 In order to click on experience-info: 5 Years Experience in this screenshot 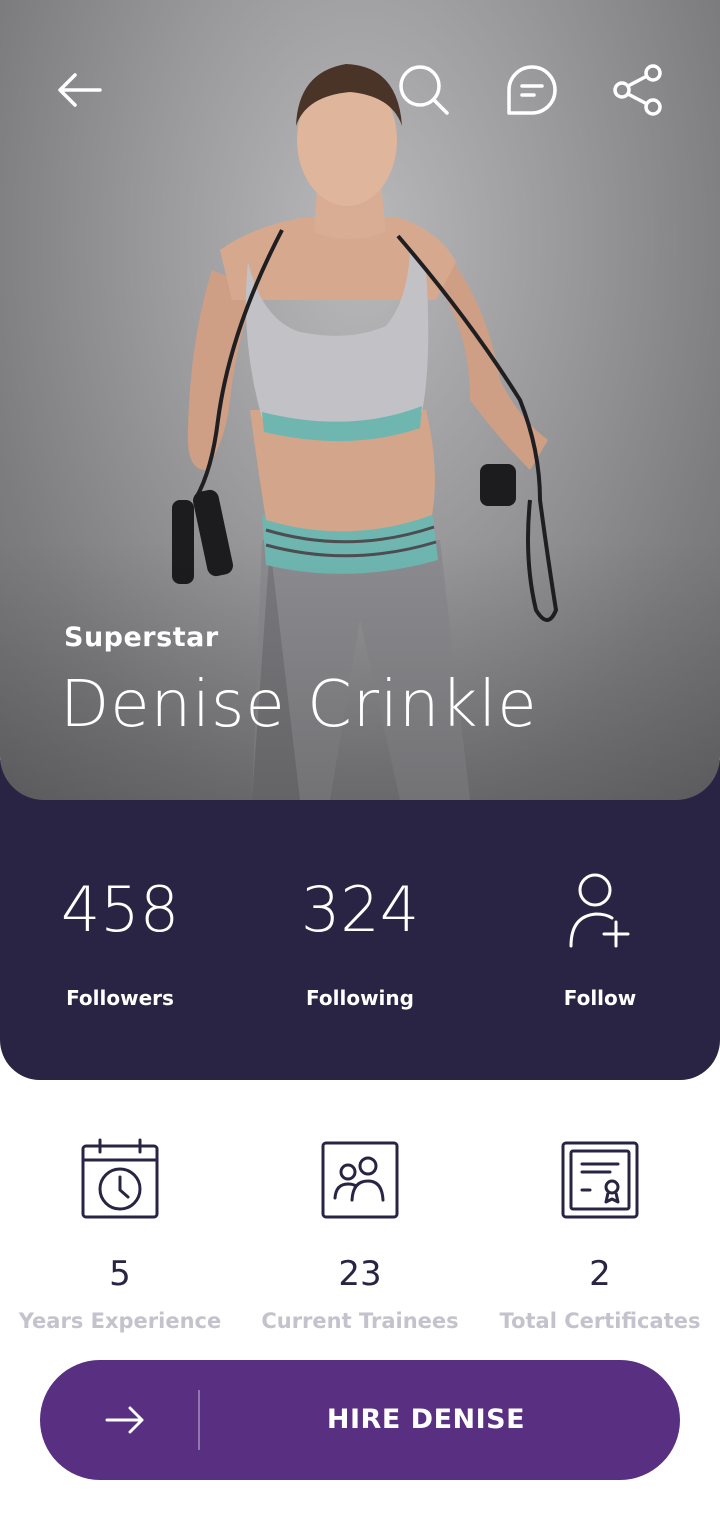, I will do `click(120, 1253)`.